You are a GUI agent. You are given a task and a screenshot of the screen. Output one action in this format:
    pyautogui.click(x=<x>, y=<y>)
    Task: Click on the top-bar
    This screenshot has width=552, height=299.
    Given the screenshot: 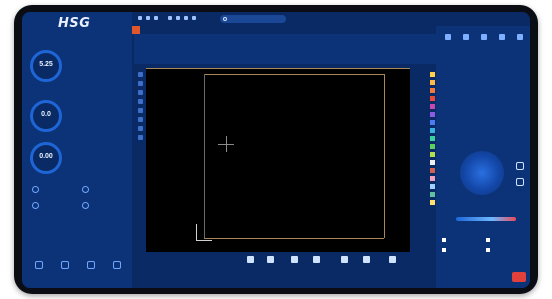 What is the action you would take?
    pyautogui.click(x=331, y=19)
    